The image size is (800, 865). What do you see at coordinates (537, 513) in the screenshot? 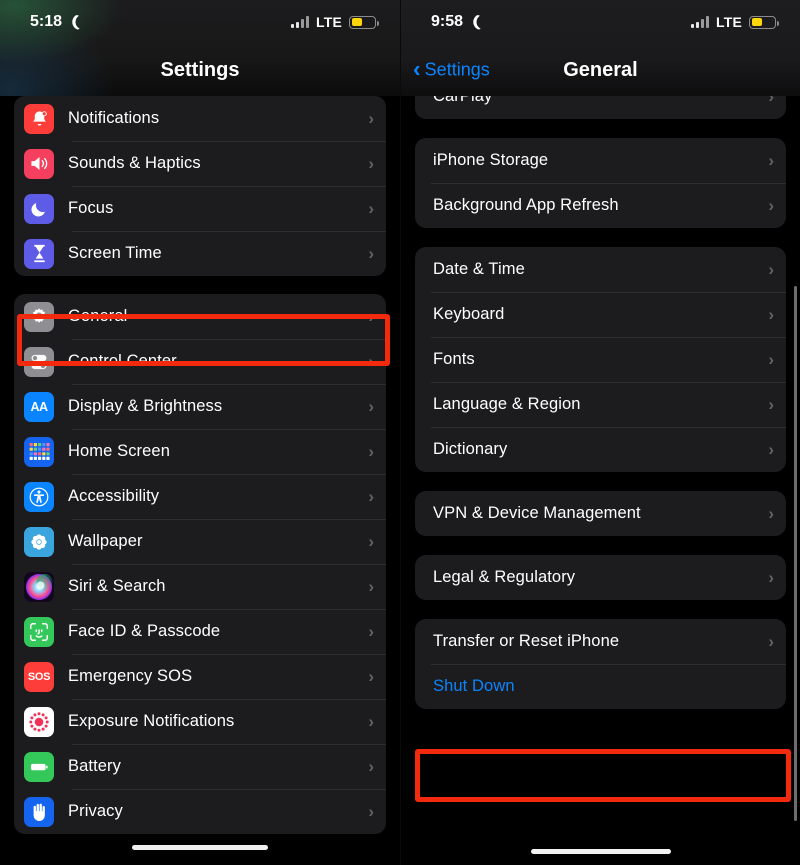
I see `settings-row-label: VPN & Device Management` at bounding box center [537, 513].